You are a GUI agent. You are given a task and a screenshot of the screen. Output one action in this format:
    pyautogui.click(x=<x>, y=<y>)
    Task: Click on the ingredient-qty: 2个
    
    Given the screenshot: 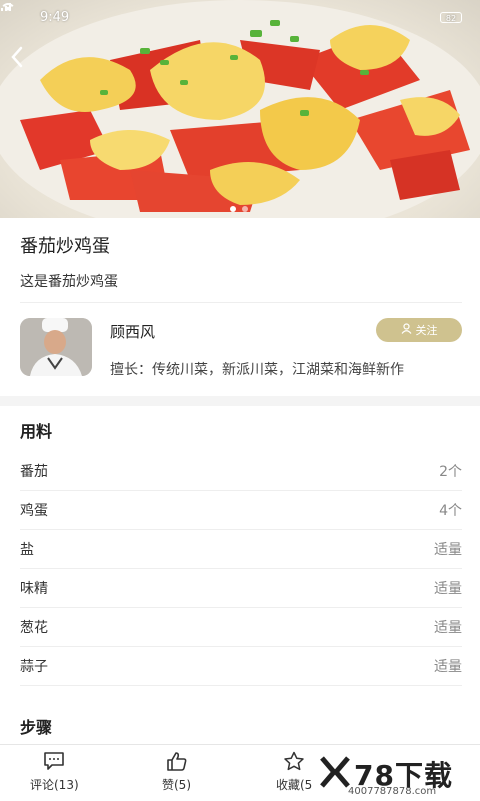 What is the action you would take?
    pyautogui.click(x=450, y=472)
    